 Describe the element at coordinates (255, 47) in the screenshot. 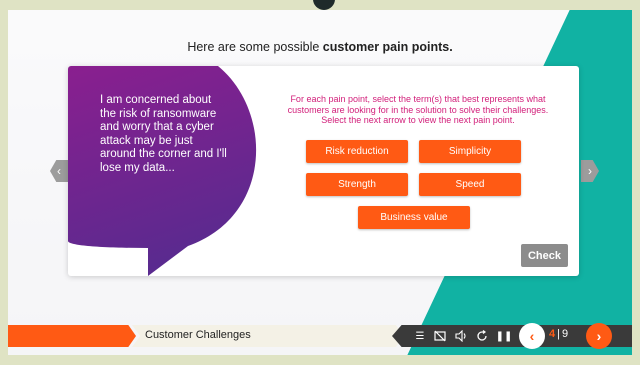

I see `heading-text: Here are some possible` at that location.